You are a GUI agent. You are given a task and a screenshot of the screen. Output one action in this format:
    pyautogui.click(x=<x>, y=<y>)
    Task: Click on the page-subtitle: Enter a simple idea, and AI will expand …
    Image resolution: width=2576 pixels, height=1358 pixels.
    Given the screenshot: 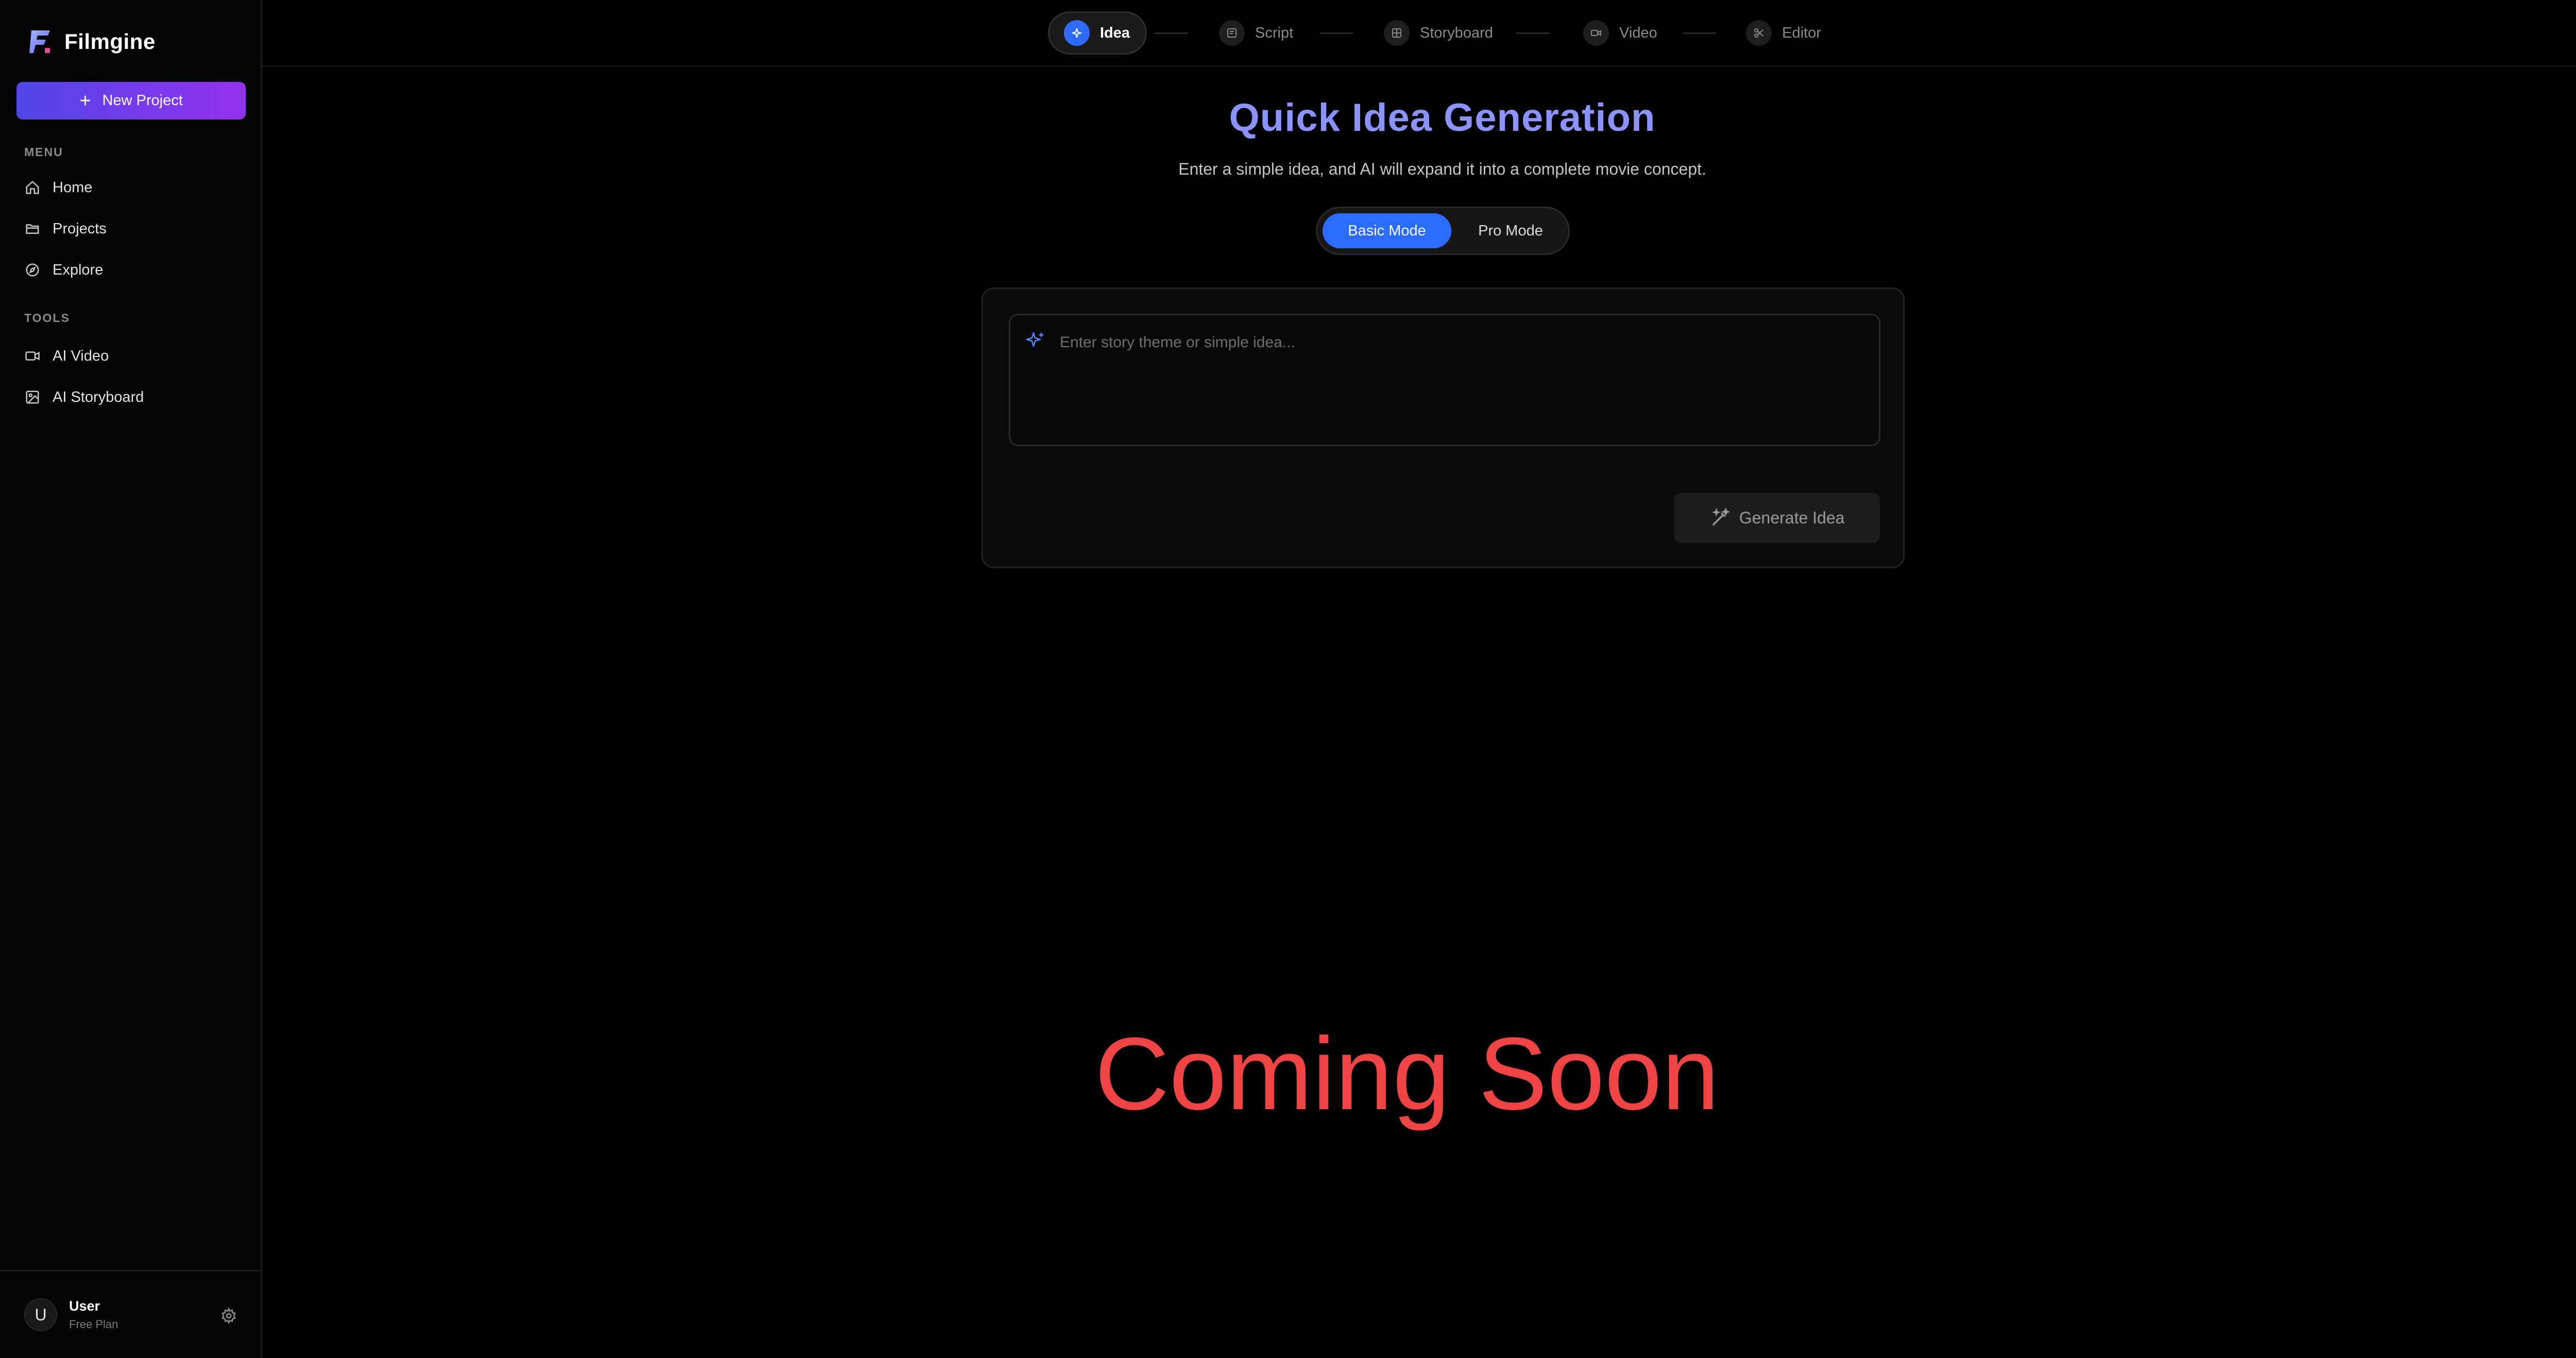 What is the action you would take?
    pyautogui.click(x=1442, y=169)
    